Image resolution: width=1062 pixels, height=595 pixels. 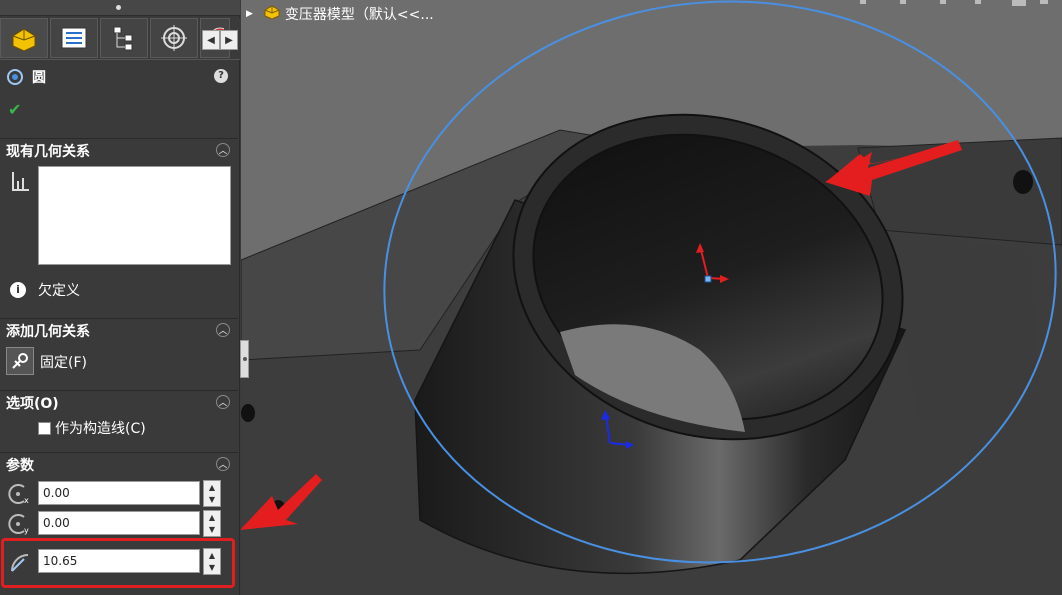 I want to click on dimxpert-icon, so click(x=174, y=38).